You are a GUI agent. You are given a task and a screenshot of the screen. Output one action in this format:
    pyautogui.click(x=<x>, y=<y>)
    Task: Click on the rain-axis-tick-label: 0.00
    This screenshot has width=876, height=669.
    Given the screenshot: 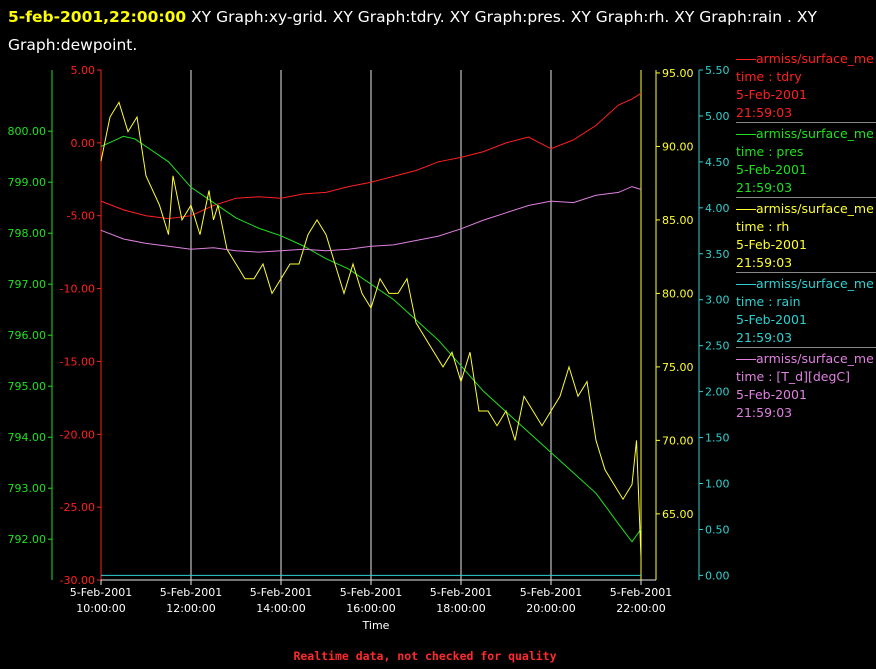 What is the action you would take?
    pyautogui.click(x=717, y=575)
    